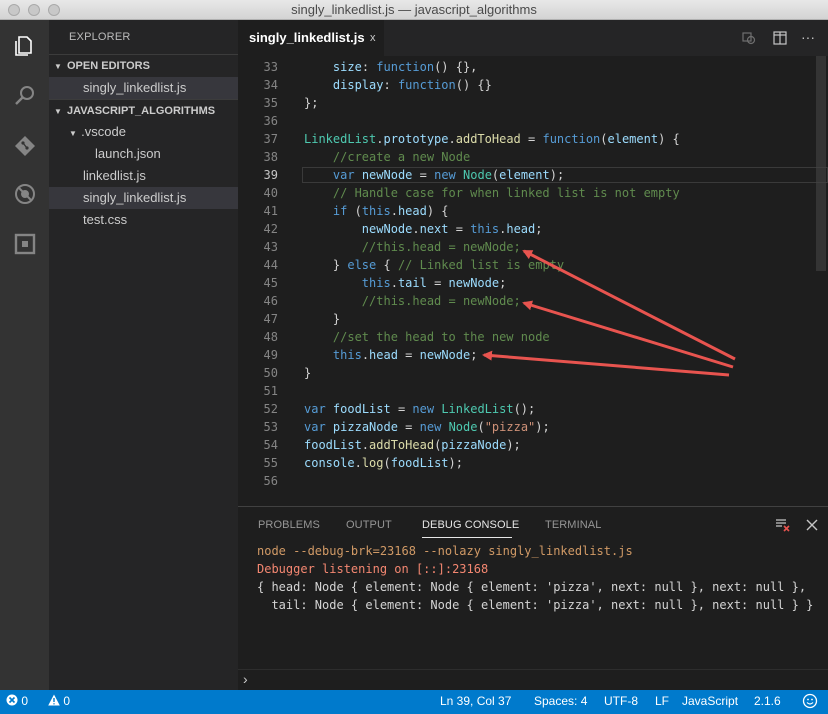 The image size is (828, 714). Describe the element at coordinates (24, 146) in the screenshot. I see `git-icon` at that location.